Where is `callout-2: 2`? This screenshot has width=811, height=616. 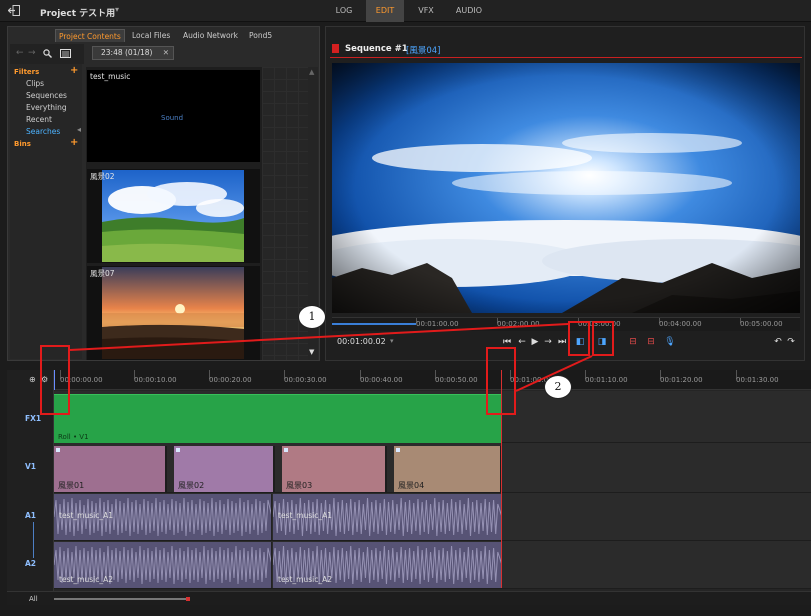
callout-2: 2 is located at coordinates (558, 387).